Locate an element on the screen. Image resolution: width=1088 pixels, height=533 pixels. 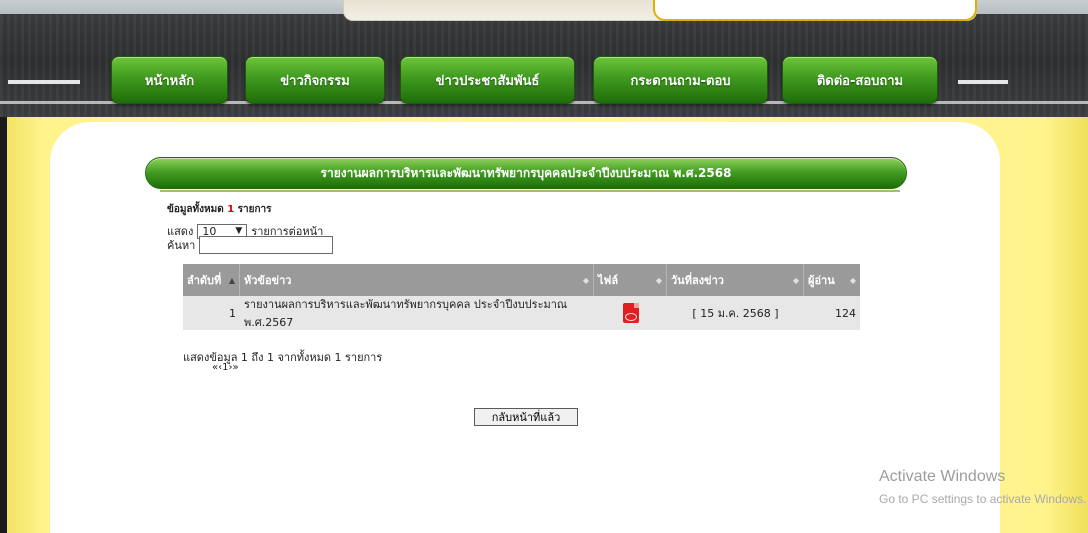
col-header-title-label: หัวข้อข่าว is located at coordinates (268, 280).